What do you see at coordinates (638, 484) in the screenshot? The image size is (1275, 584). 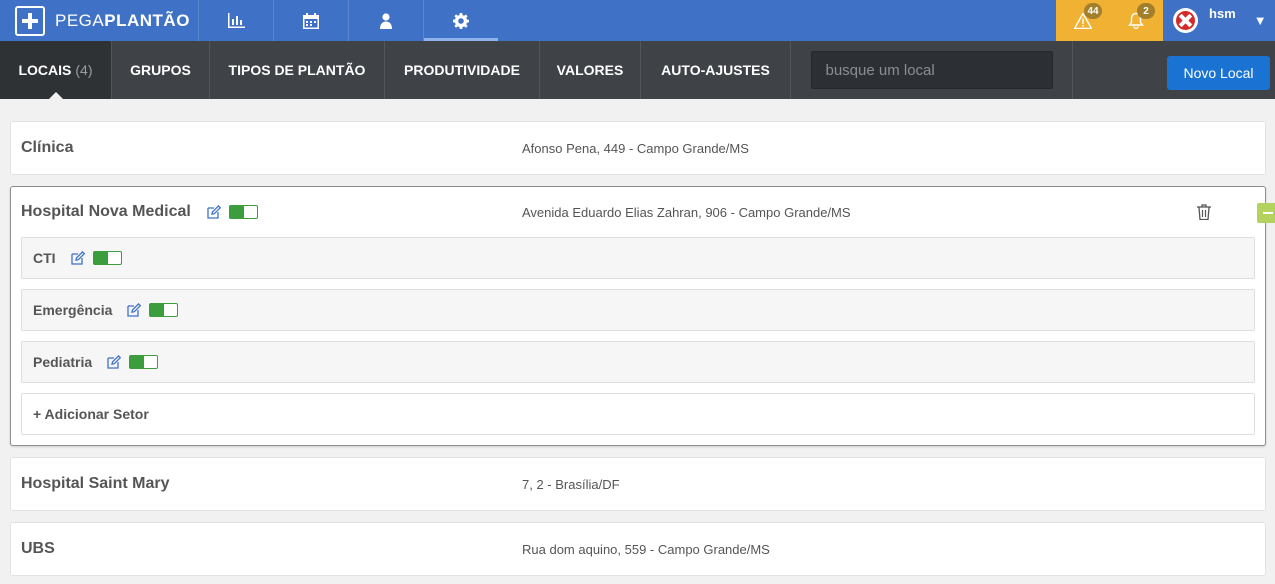 I see `location-card: Hospital Saint Mary 7, 2 - Brasília/DF` at bounding box center [638, 484].